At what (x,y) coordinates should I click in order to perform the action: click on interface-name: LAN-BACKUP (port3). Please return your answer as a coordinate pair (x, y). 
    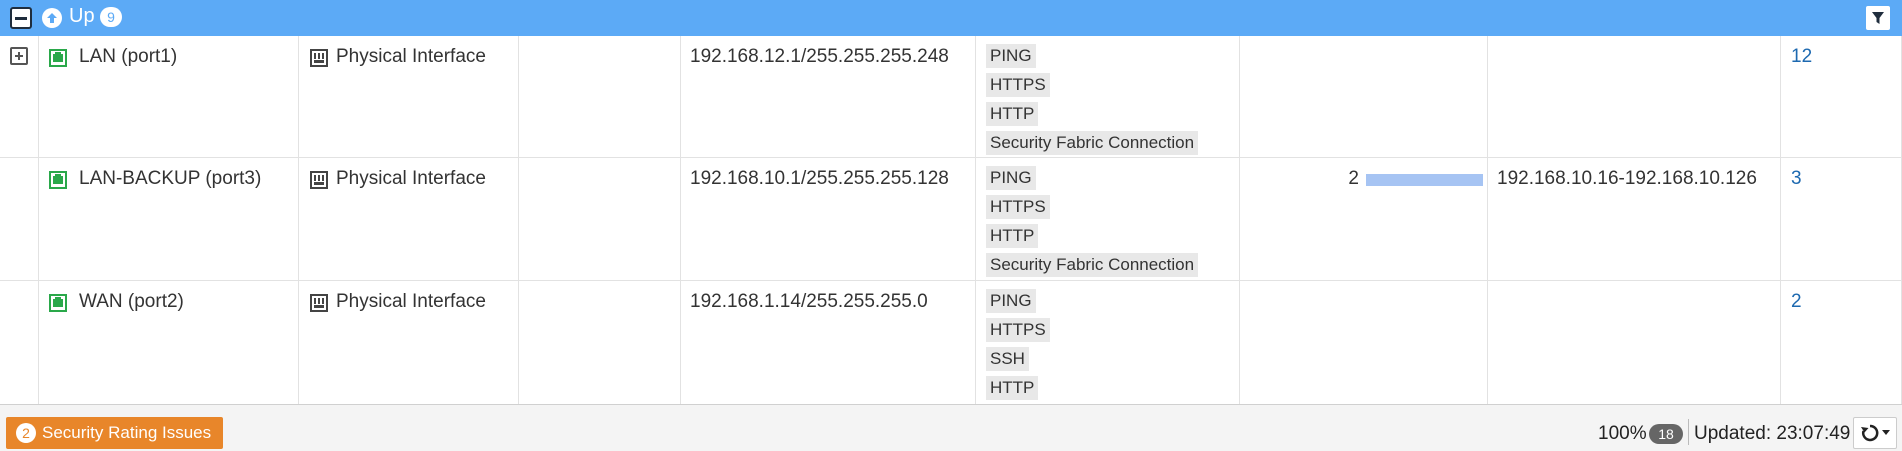
    Looking at the image, I should click on (170, 179).